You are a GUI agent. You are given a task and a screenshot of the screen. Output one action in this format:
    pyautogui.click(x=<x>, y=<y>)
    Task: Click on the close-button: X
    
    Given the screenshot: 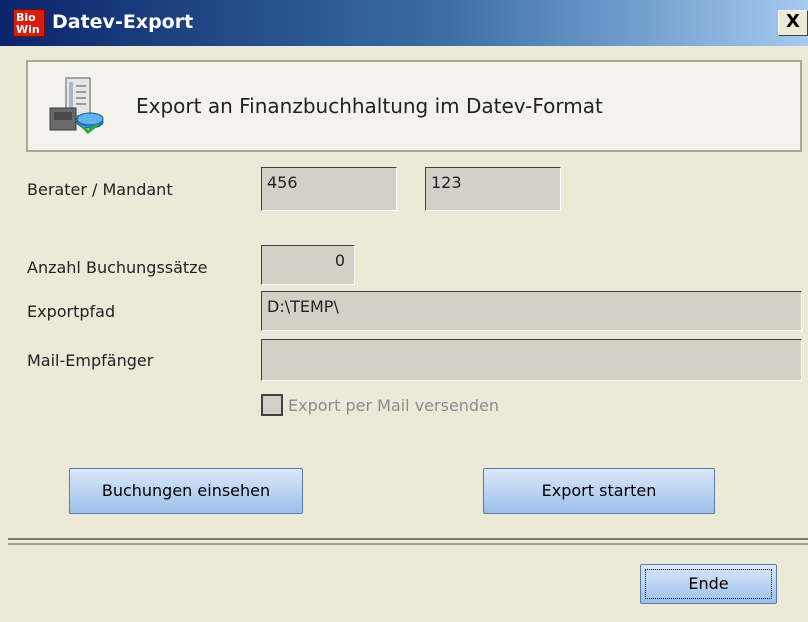 What is the action you would take?
    pyautogui.click(x=793, y=23)
    